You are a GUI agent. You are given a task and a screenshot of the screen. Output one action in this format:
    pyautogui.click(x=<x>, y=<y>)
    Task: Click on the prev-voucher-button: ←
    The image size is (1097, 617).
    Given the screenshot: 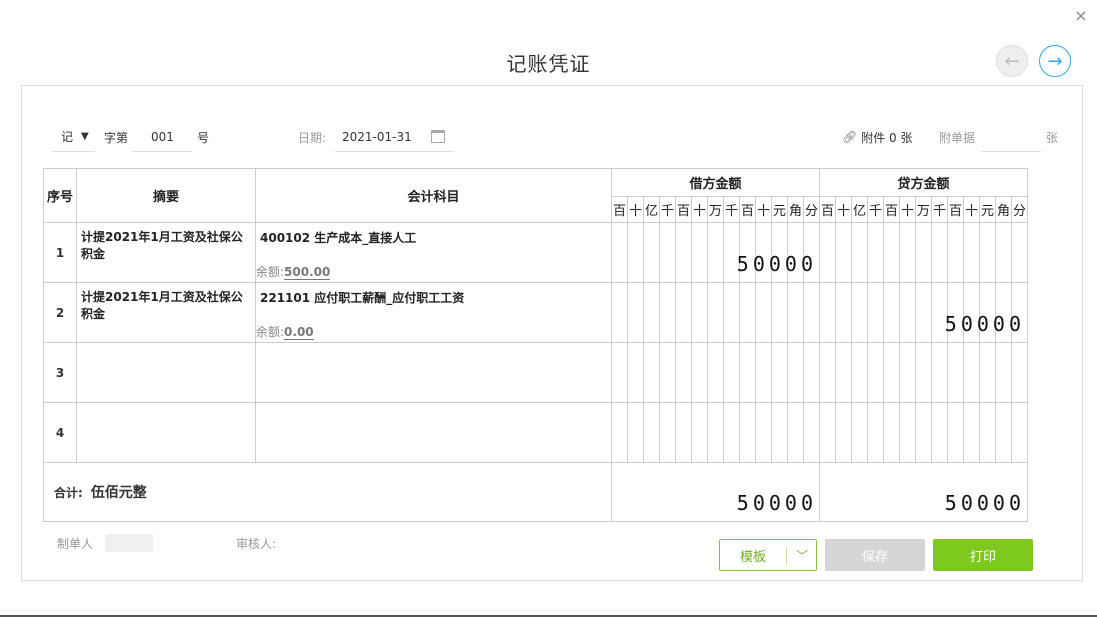 What is the action you would take?
    pyautogui.click(x=1012, y=61)
    